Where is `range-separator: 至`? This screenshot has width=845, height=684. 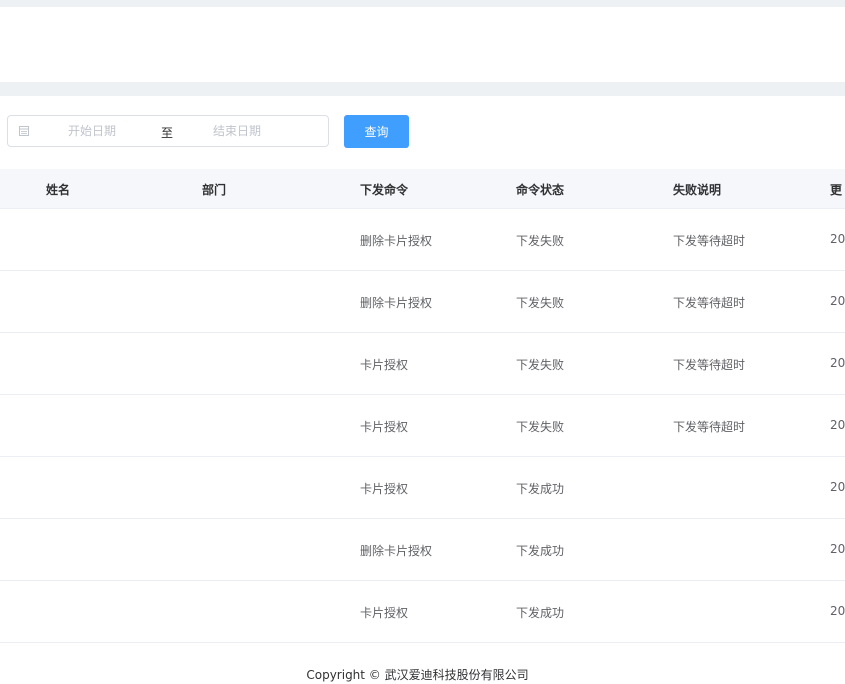
range-separator: 至 is located at coordinates (167, 133).